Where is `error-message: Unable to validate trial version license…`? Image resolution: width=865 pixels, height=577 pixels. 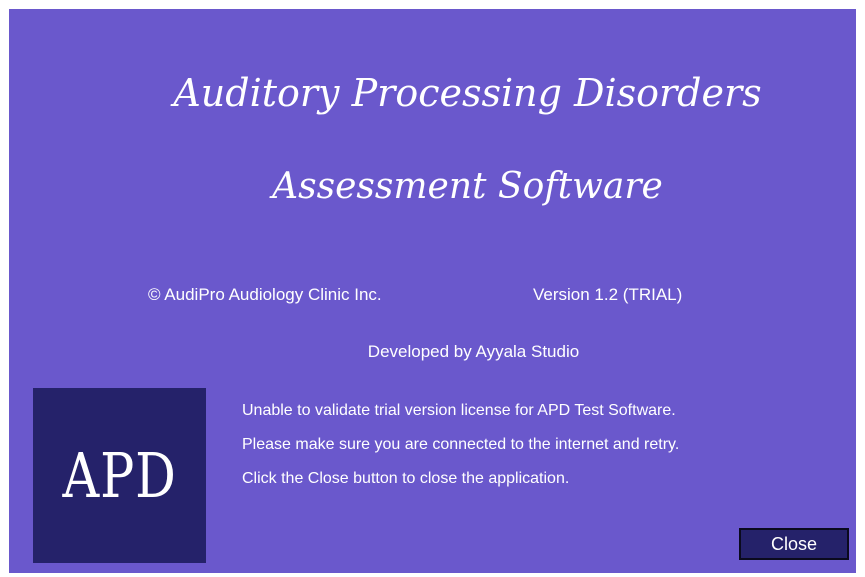
error-message: Unable to validate trial version license… is located at coordinates (460, 452).